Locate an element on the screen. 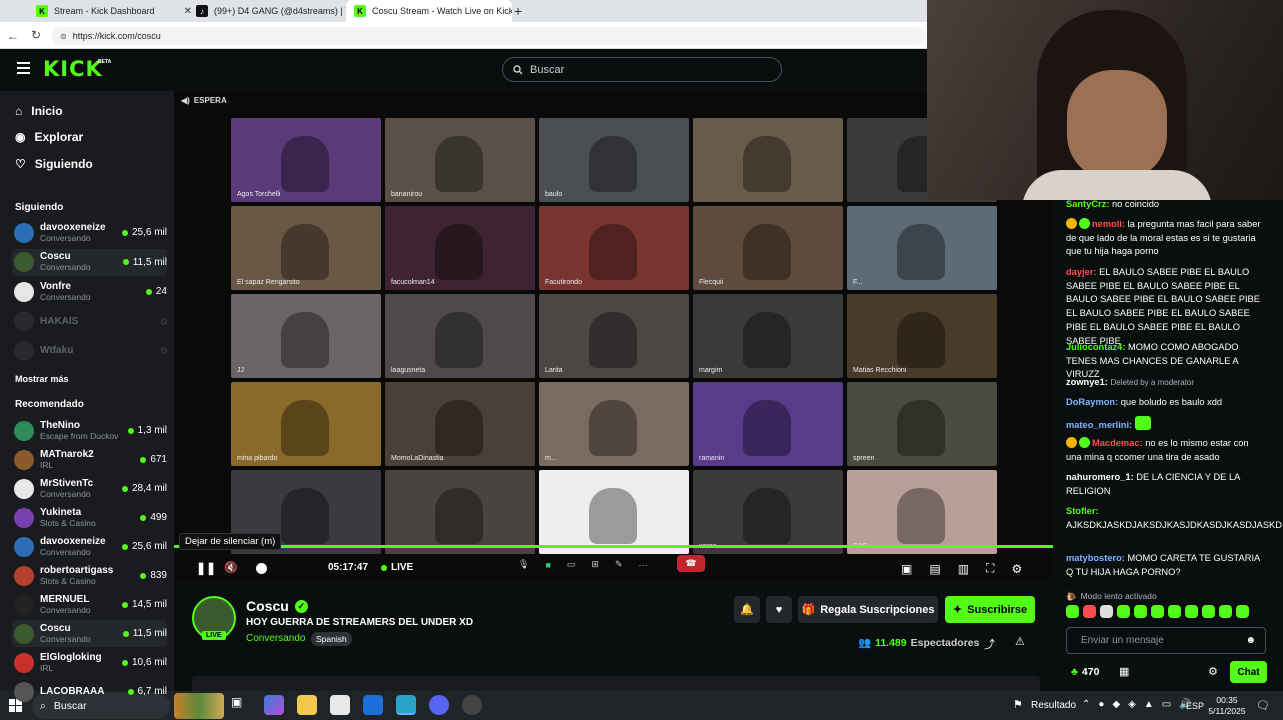 Image resolution: width=1283 pixels, height=720 pixels. browser-tab-coscu: K Coscu Stream - Watch Live on Kick ✕ is located at coordinates (429, 11).